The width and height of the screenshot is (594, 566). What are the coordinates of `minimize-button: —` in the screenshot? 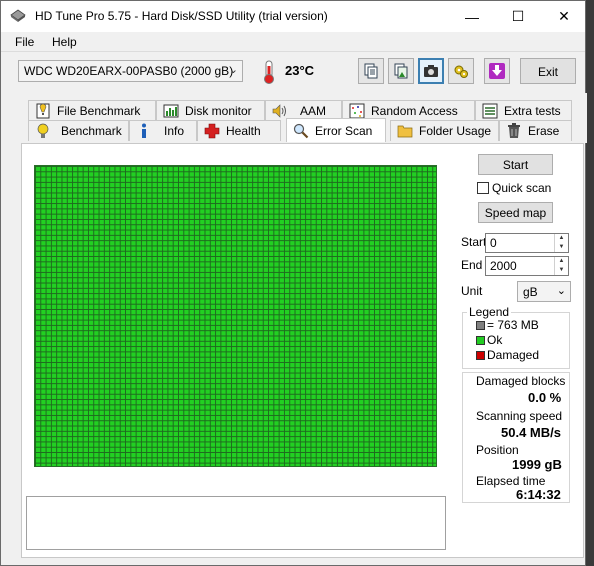 It's located at (472, 16).